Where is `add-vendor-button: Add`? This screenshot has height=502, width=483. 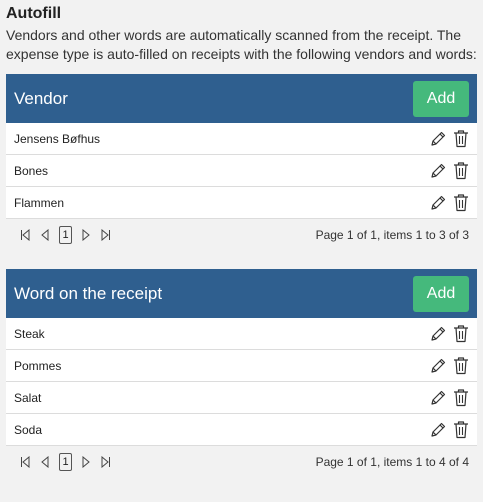
add-vendor-button: Add is located at coordinates (441, 98).